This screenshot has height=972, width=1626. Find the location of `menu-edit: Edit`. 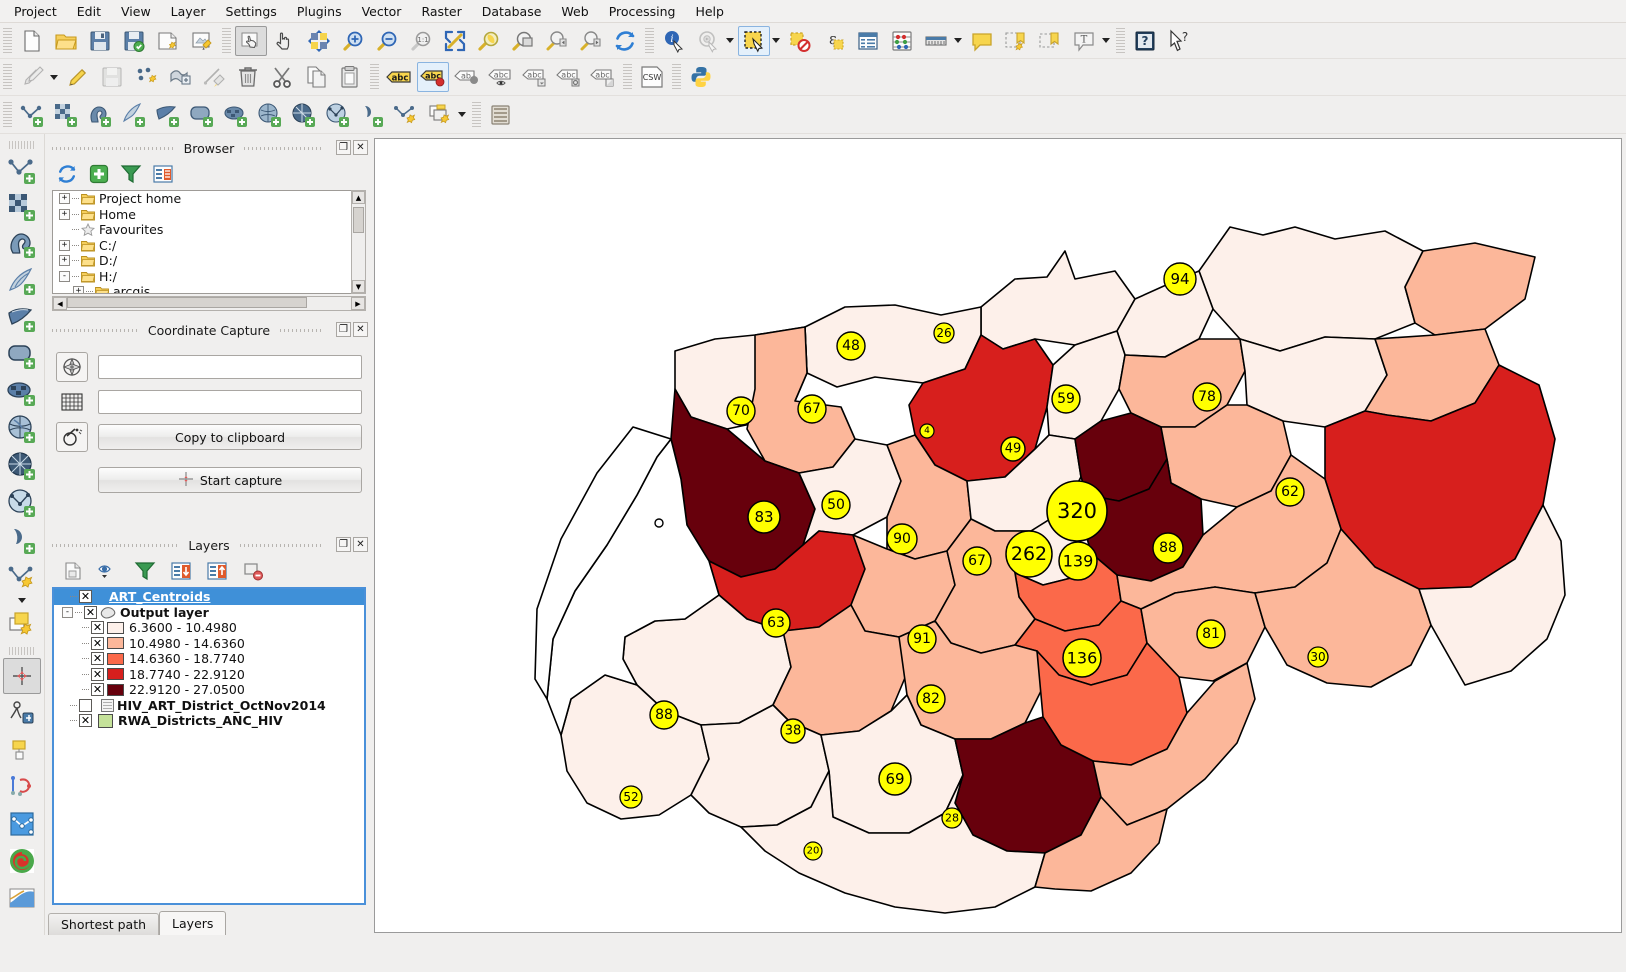

menu-edit: Edit is located at coordinates (89, 11).